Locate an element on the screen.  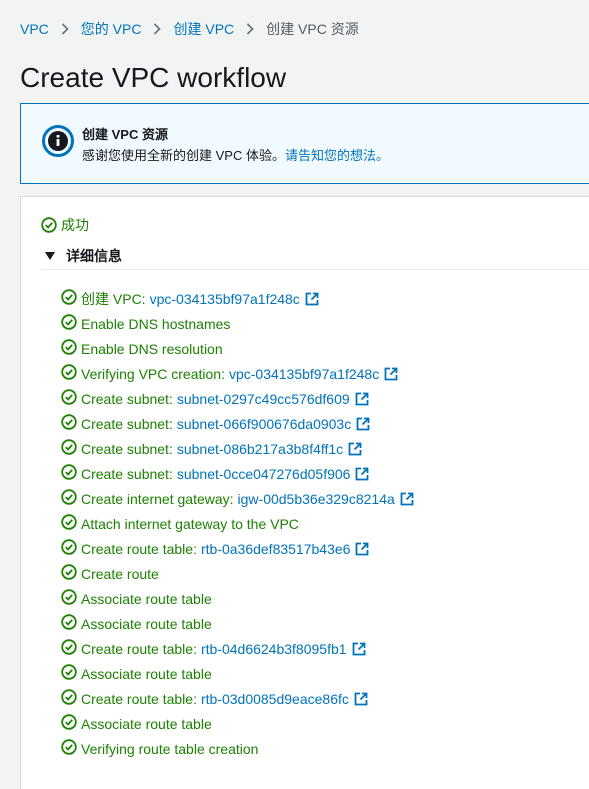
success-status: 成功 is located at coordinates (65, 225).